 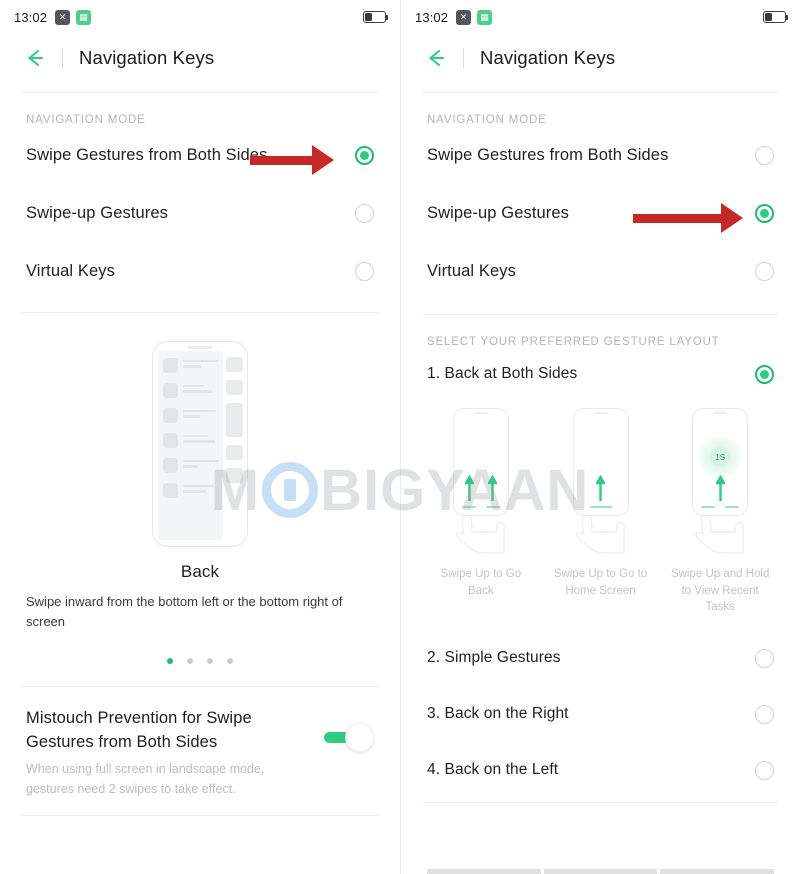 What do you see at coordinates (502, 373) in the screenshot?
I see `layout-label: 1. Back at Both Sides` at bounding box center [502, 373].